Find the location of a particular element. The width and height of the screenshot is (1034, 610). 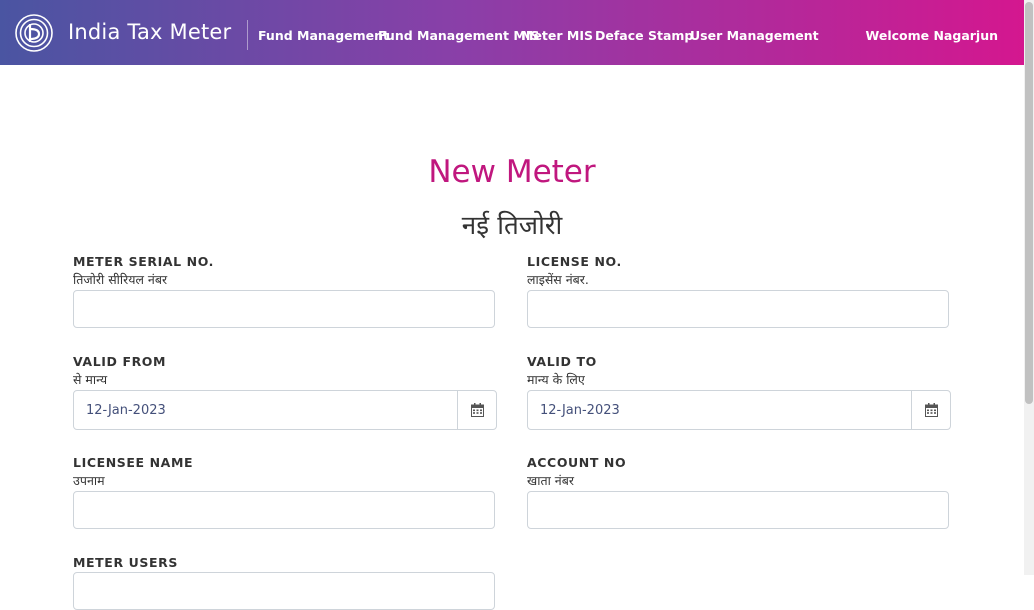

page-title: New Meter is located at coordinates (512, 172).